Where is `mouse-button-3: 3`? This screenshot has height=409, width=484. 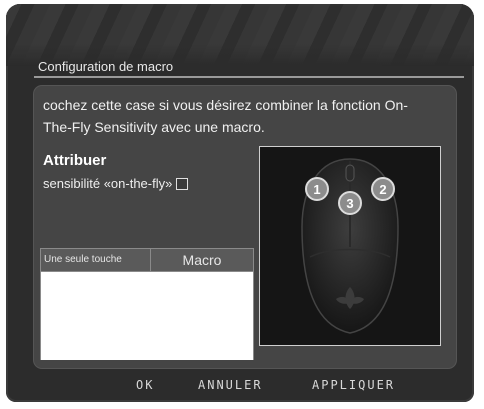 mouse-button-3: 3 is located at coordinates (350, 203).